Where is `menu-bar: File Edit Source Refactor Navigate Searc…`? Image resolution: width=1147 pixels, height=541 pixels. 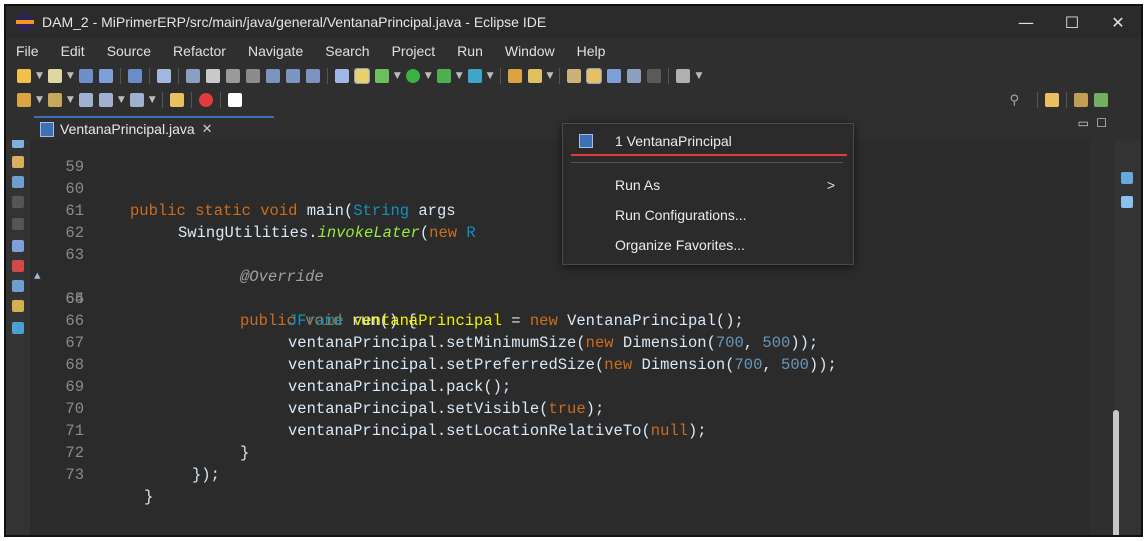 menu-bar: File Edit Source Refactor Navigate Searc… is located at coordinates (573, 51).